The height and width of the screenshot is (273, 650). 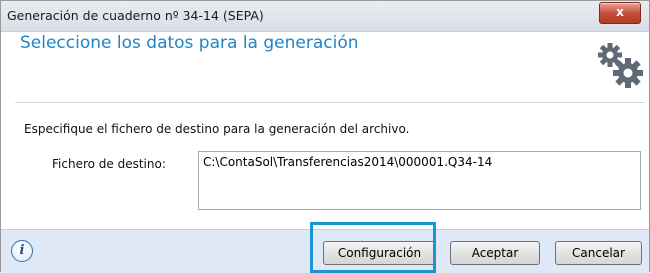 What do you see at coordinates (135, 15) in the screenshot?
I see `window-title: Generación de cuaderno nº 34-14 (SEPA)` at bounding box center [135, 15].